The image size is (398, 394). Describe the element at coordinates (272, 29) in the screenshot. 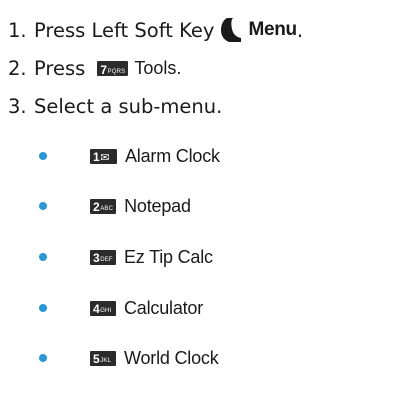

I see `menu-label: Menu` at that location.